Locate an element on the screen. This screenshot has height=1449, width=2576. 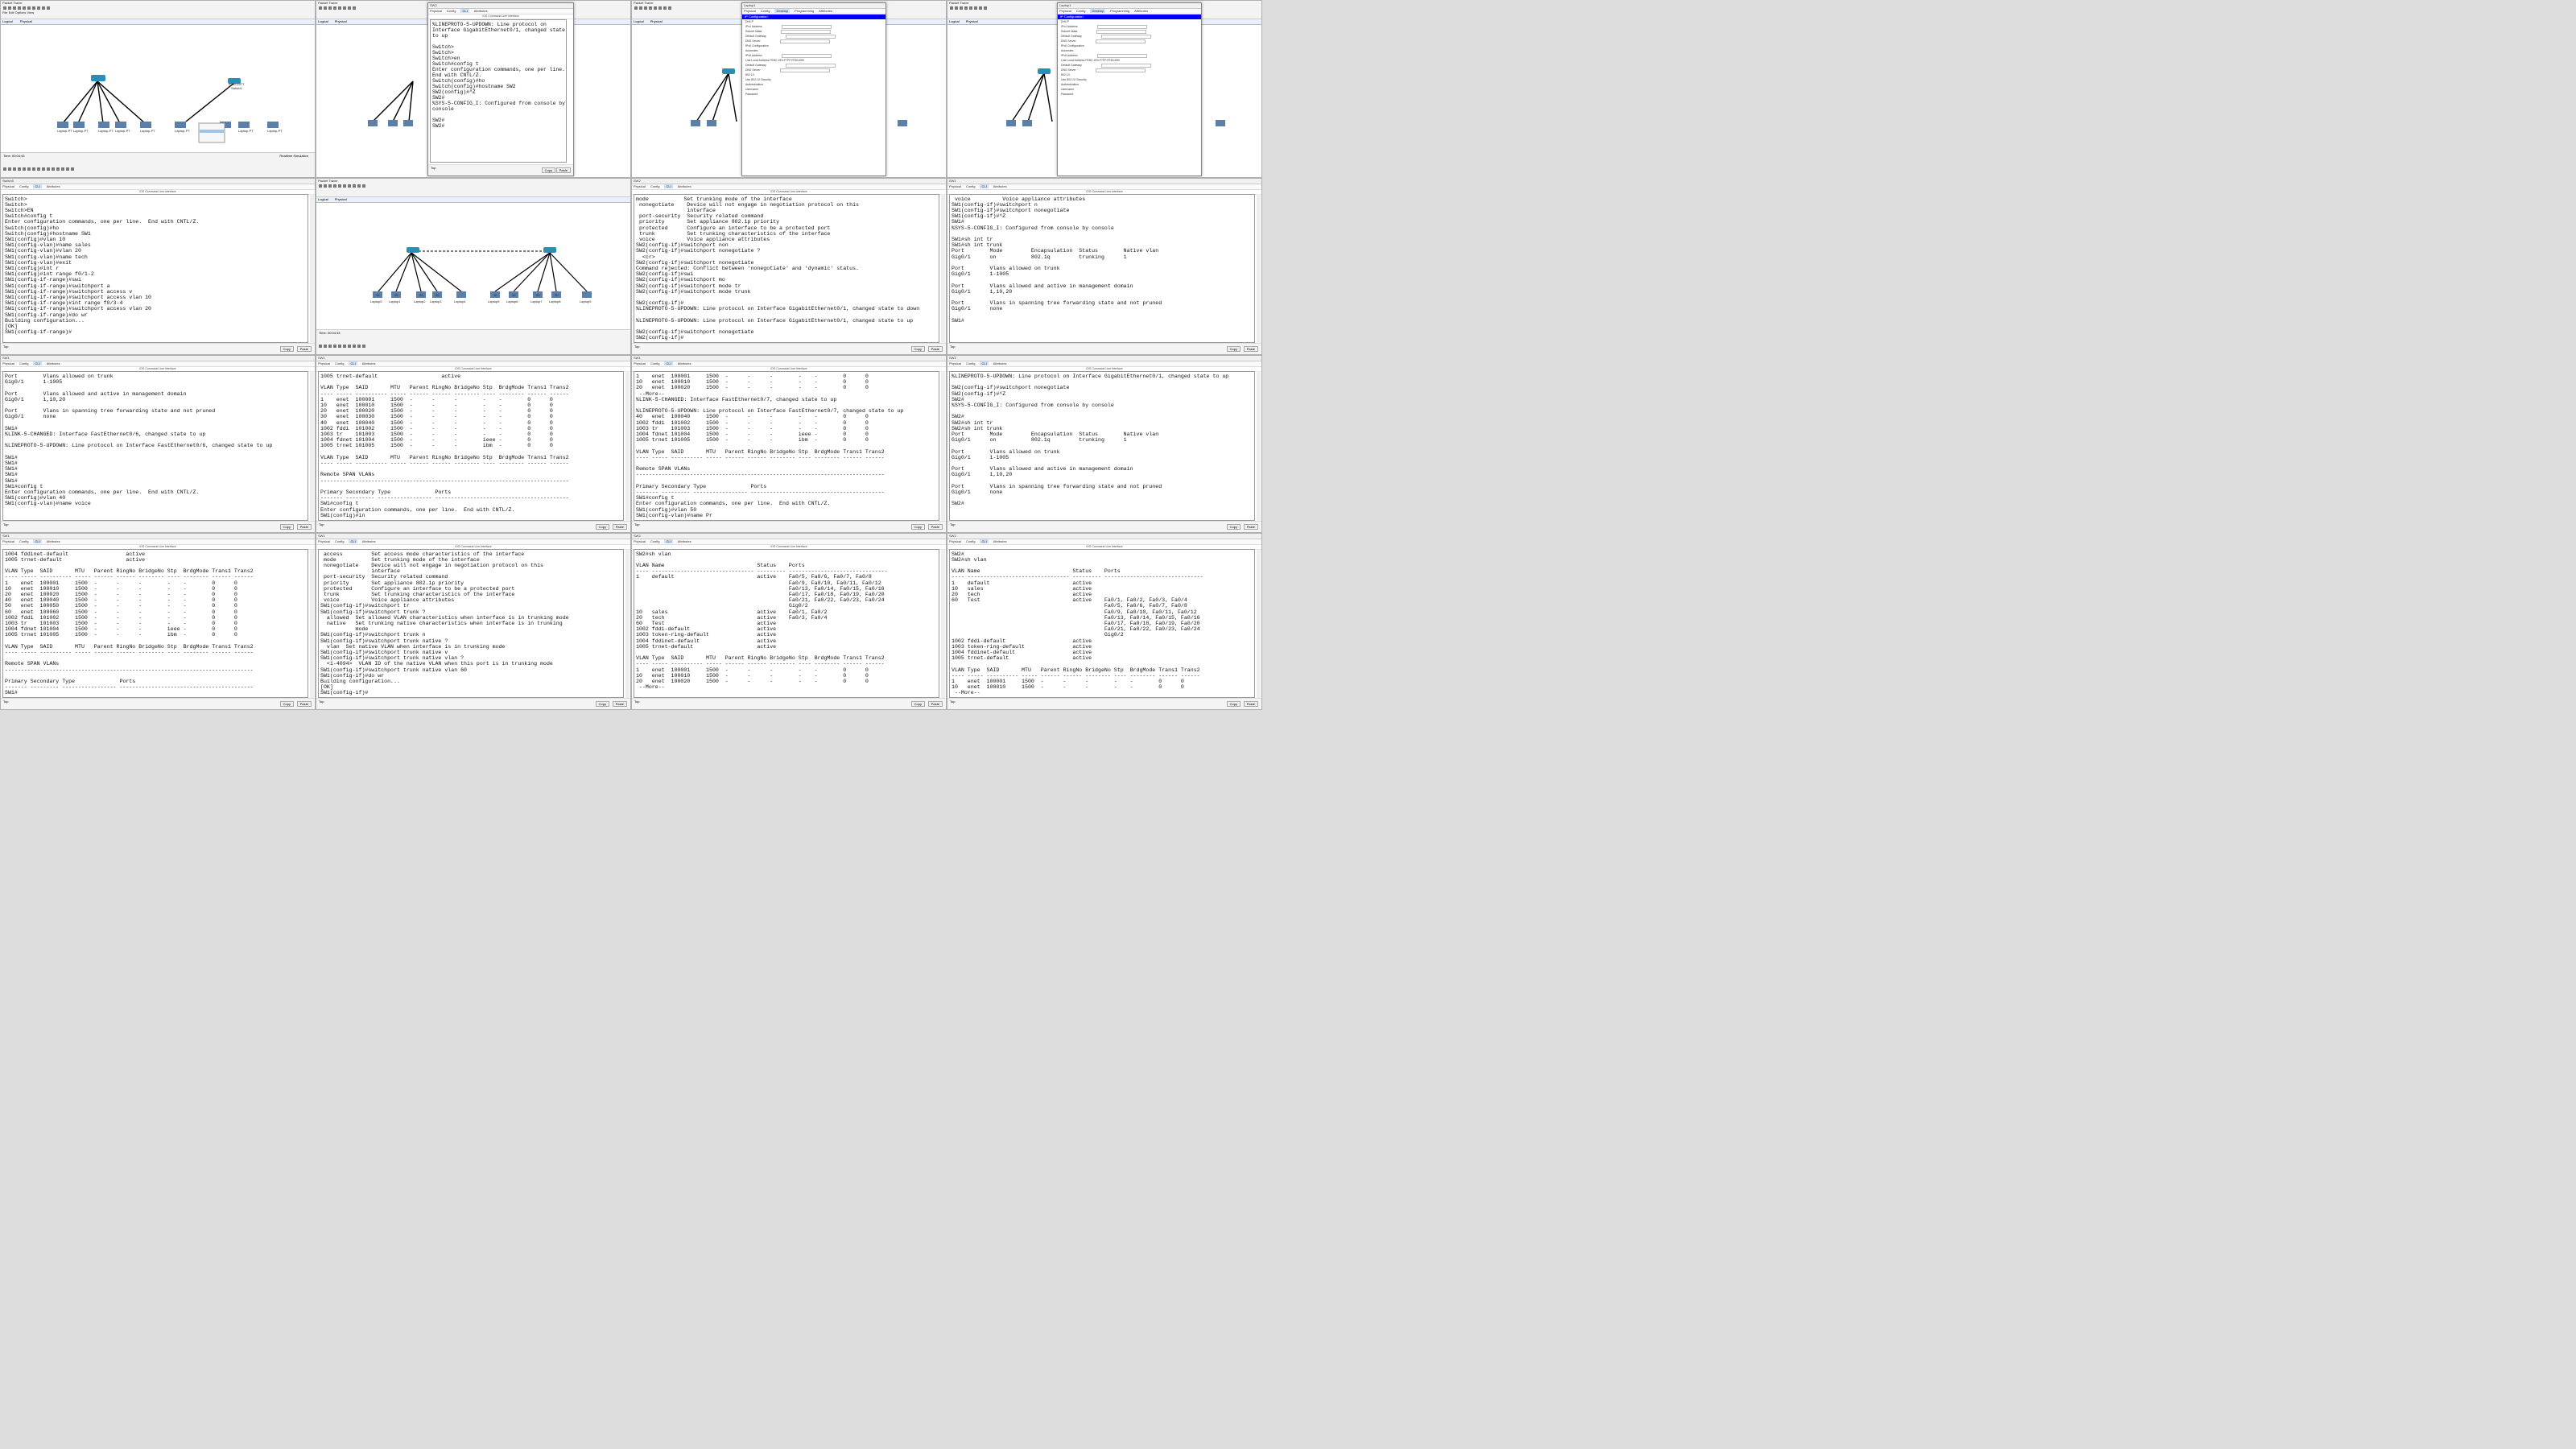
cli-tabs: Physical Config CLI Attributes is located at coordinates (500, 11).